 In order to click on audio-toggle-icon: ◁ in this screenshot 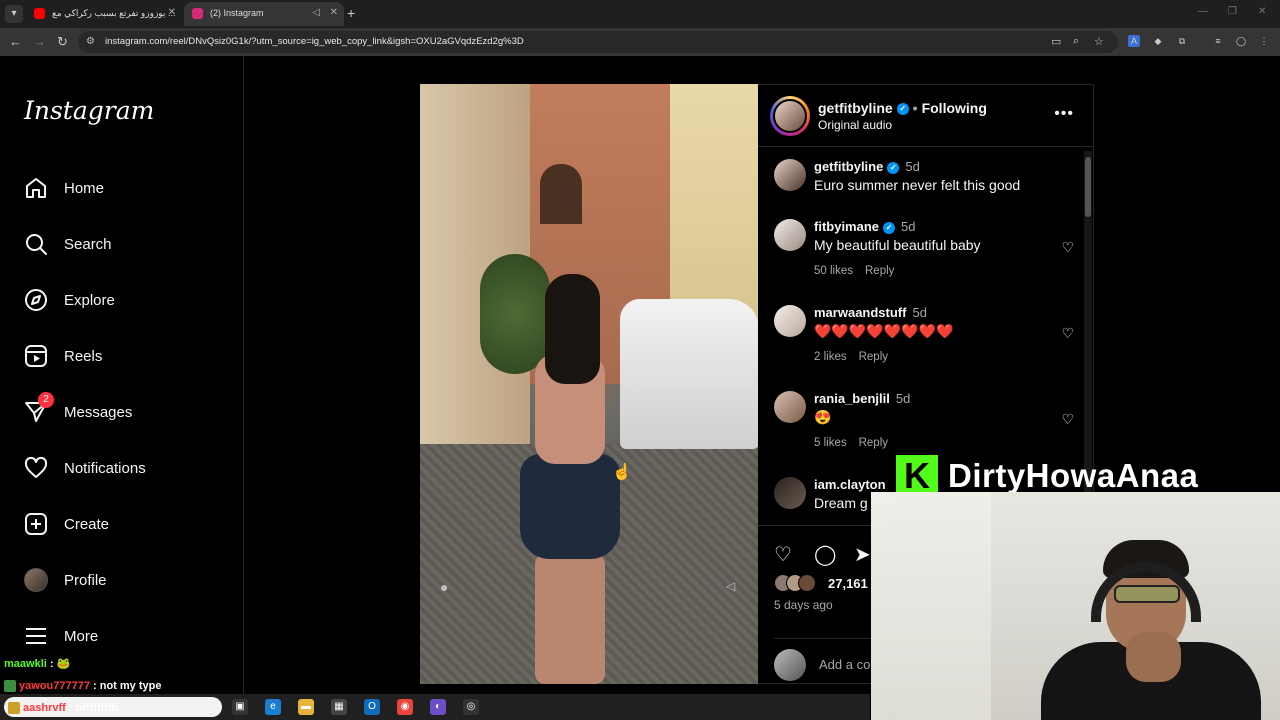, I will do `click(730, 586)`.